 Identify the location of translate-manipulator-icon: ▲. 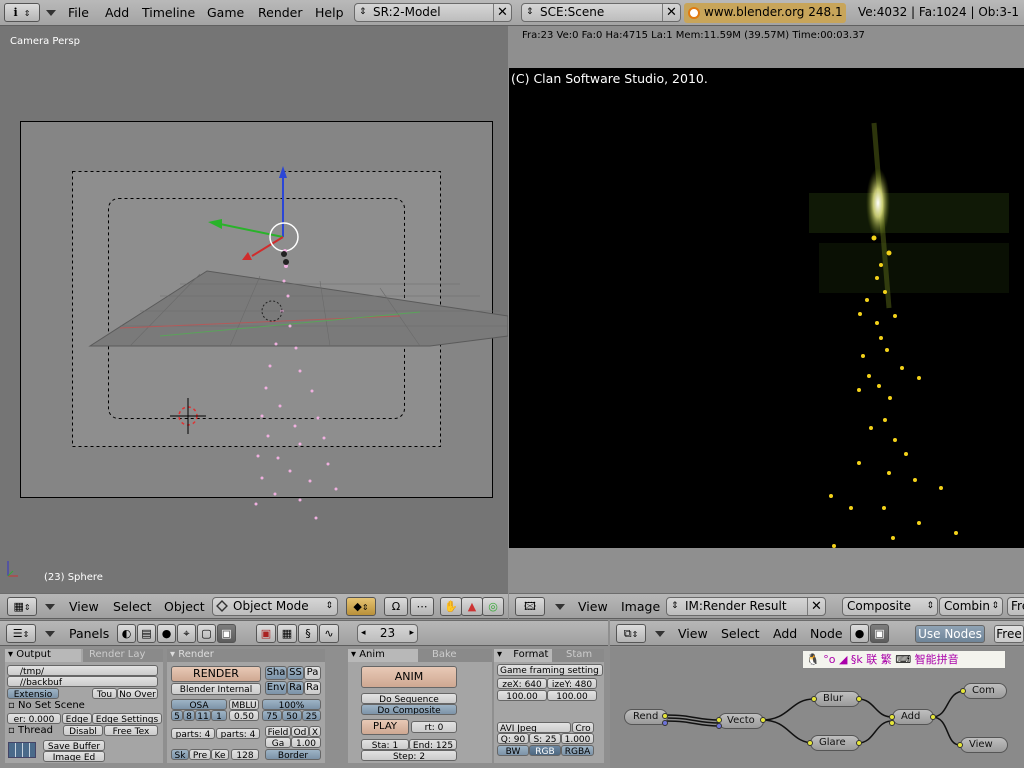
(472, 606).